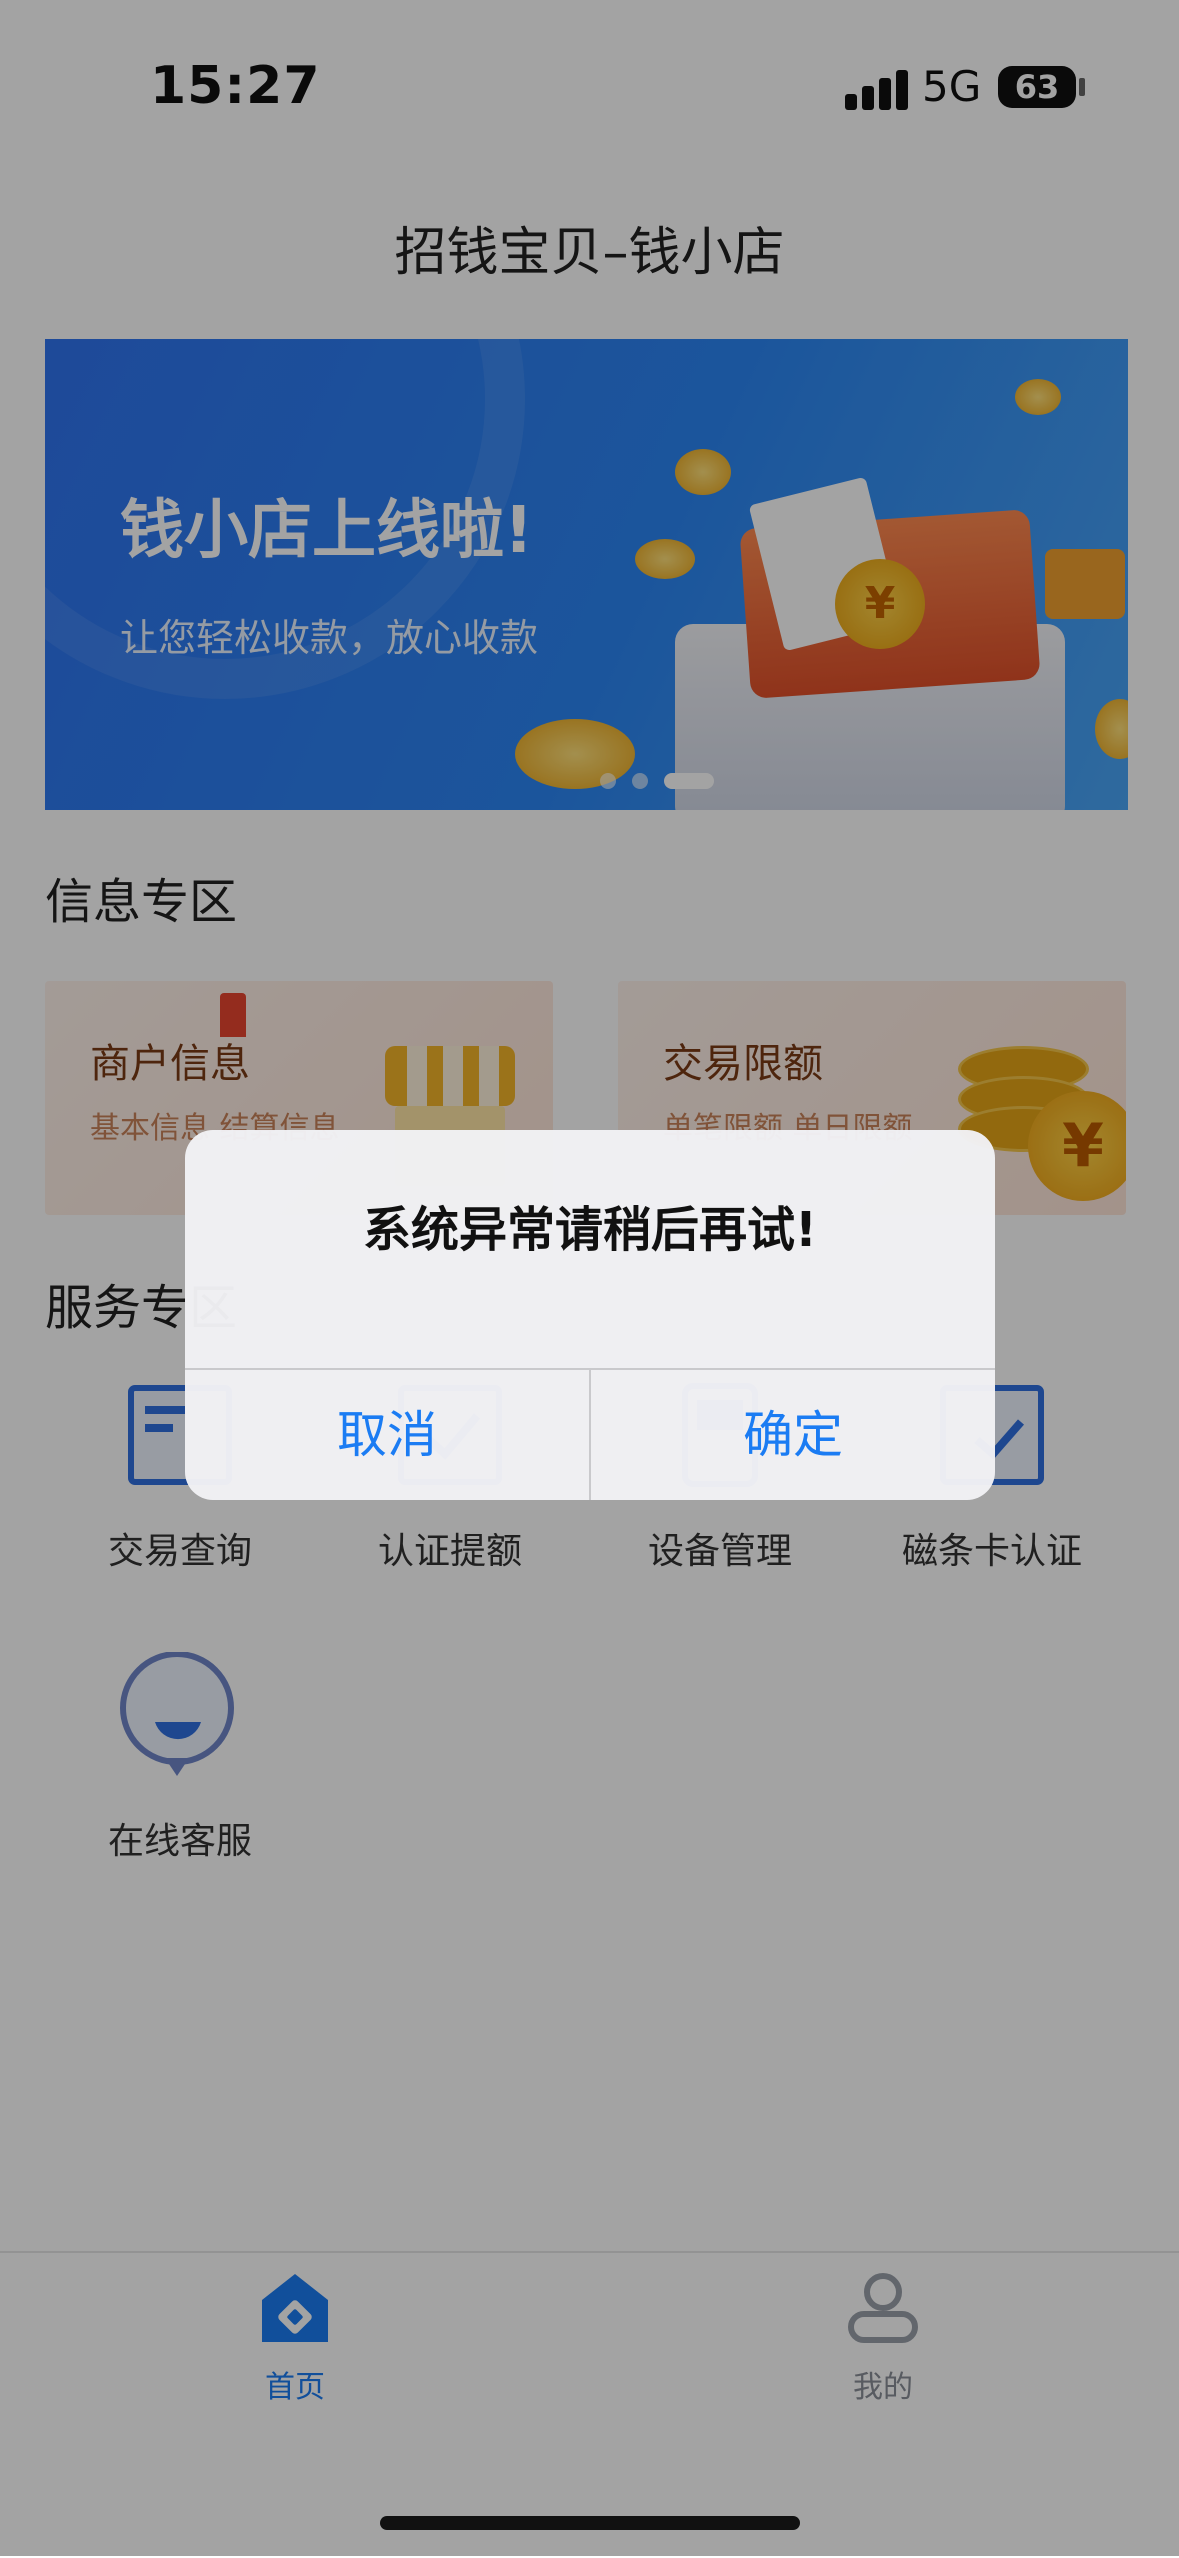  I want to click on alert-message: 系统异常请稍后再试!, so click(590, 1230).